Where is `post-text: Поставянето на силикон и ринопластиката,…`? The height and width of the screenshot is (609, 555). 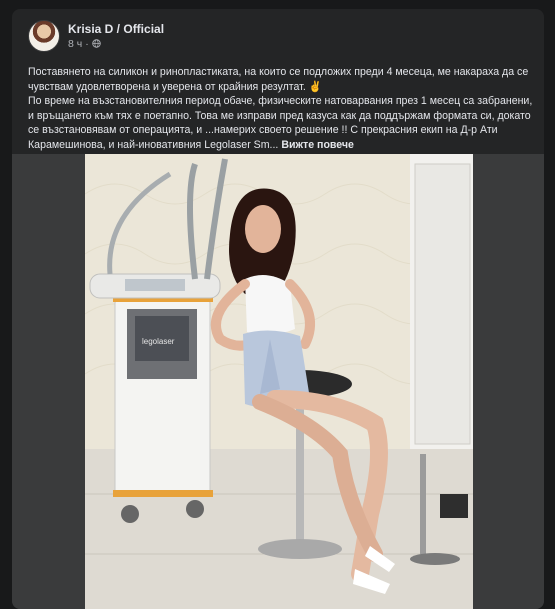 post-text: Поставянето на силикон и ринопластиката,… is located at coordinates (280, 108).